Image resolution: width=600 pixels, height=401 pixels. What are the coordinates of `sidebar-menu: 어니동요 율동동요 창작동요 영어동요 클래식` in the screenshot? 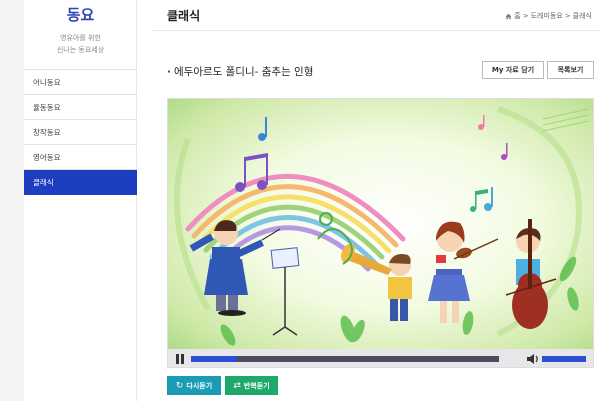 It's located at (80, 132).